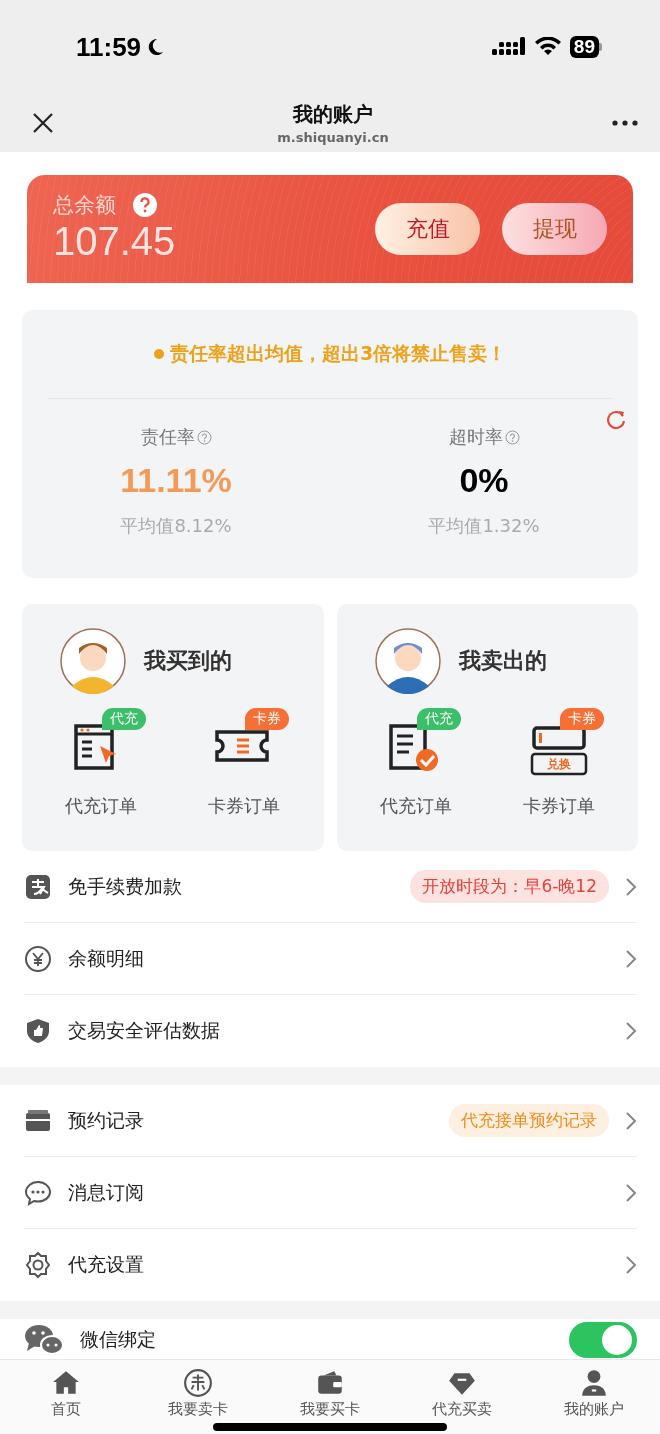 The width and height of the screenshot is (660, 1434). I want to click on wechat-toggle, so click(603, 1340).